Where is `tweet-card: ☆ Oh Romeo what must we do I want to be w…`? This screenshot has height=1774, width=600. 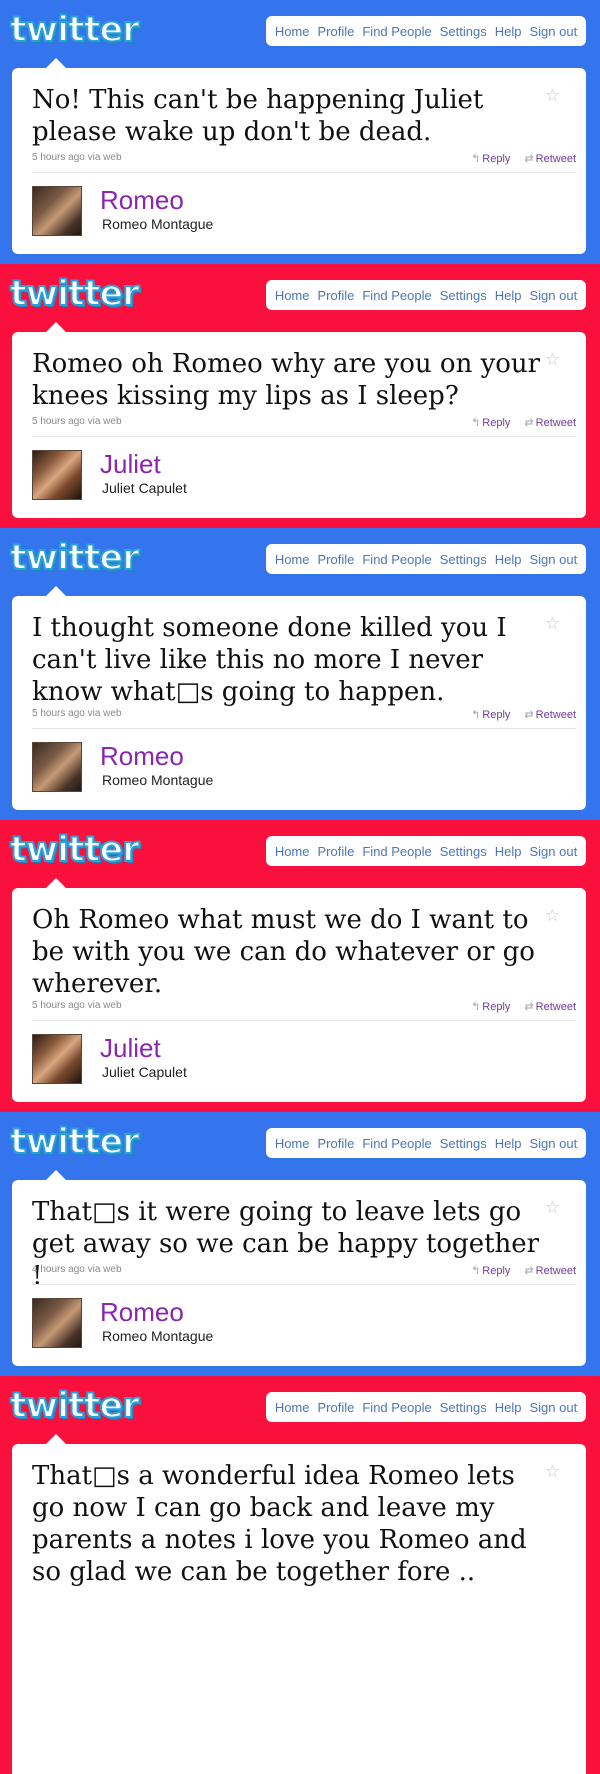
tweet-card: ☆ Oh Romeo what must we do I want to be w… is located at coordinates (299, 990).